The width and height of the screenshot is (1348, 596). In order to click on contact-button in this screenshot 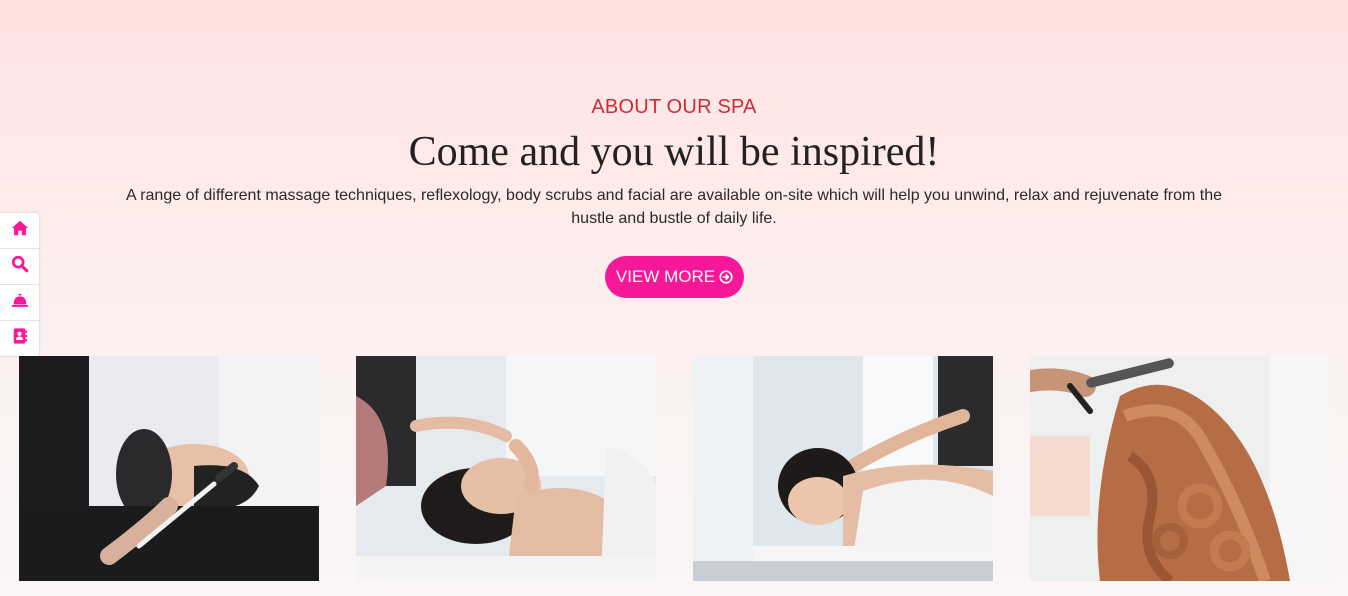, I will do `click(19, 338)`.